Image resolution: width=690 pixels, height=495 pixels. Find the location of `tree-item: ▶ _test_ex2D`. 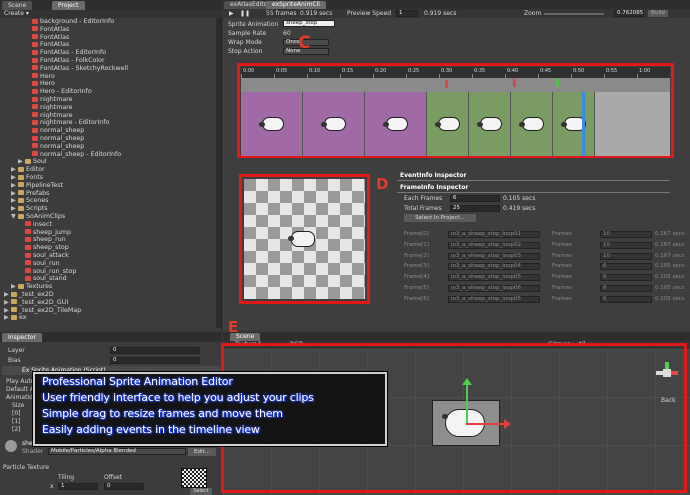

tree-item: ▶ _test_ex2D is located at coordinates (29, 295).